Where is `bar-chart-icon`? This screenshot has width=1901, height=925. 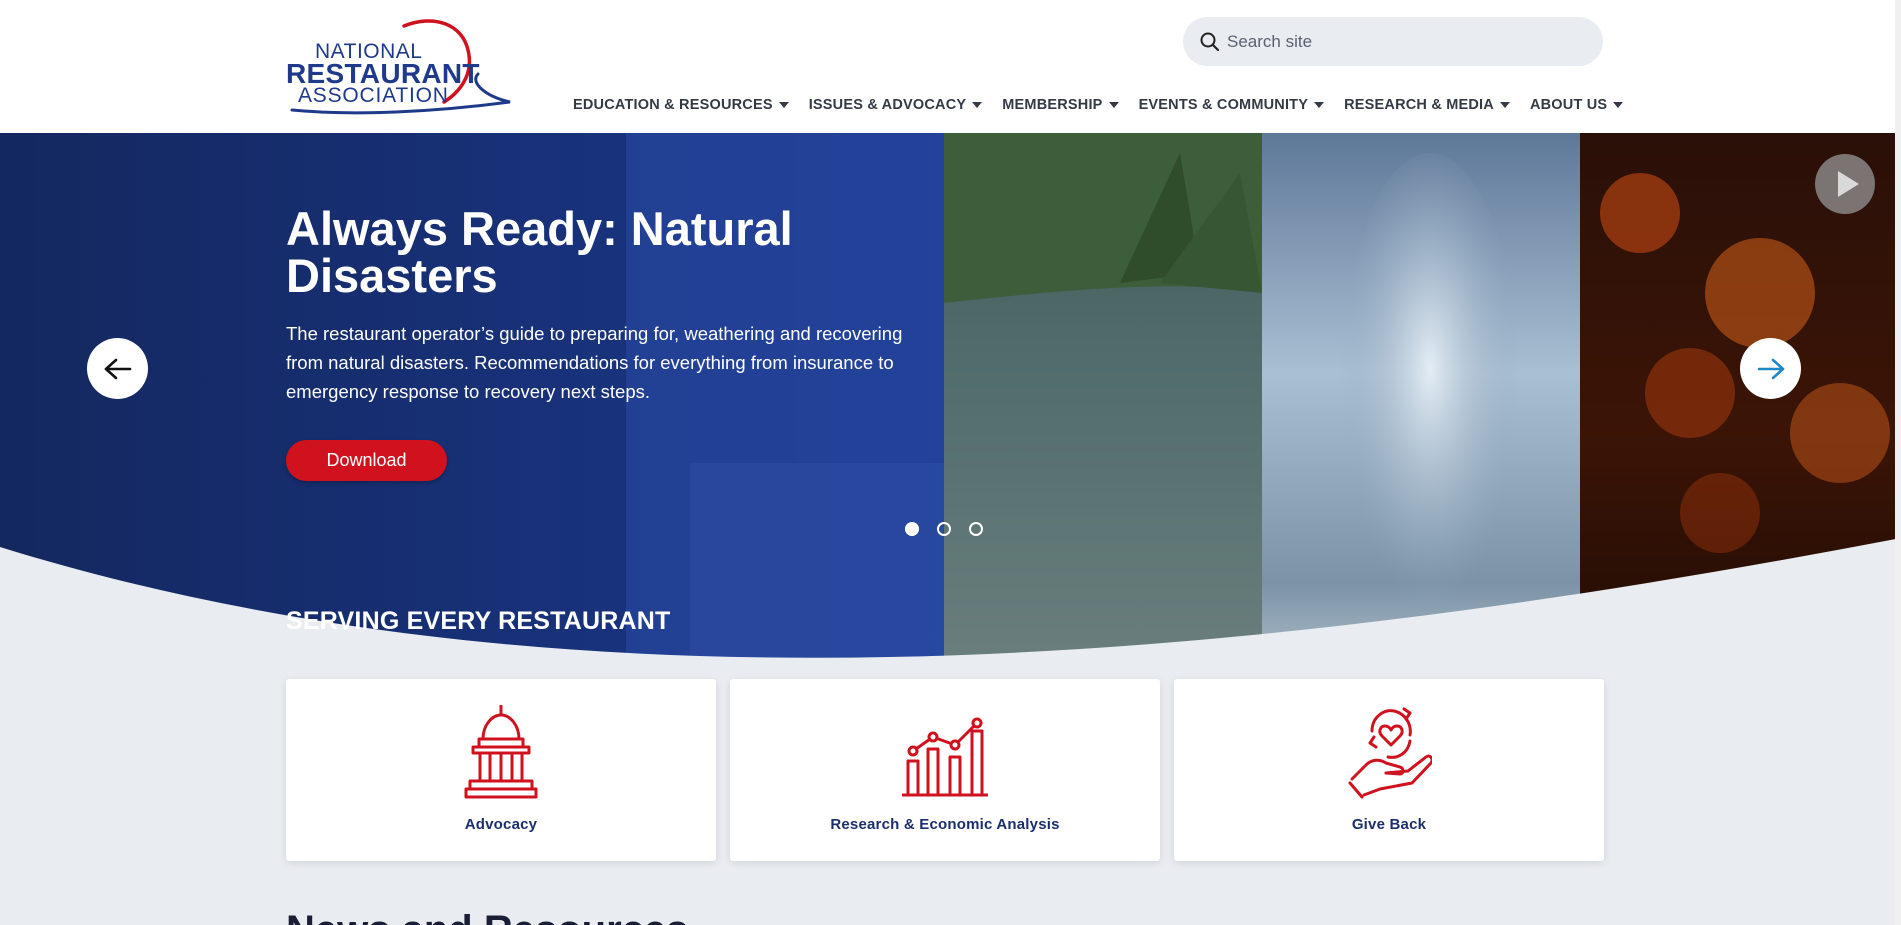 bar-chart-icon is located at coordinates (945, 757).